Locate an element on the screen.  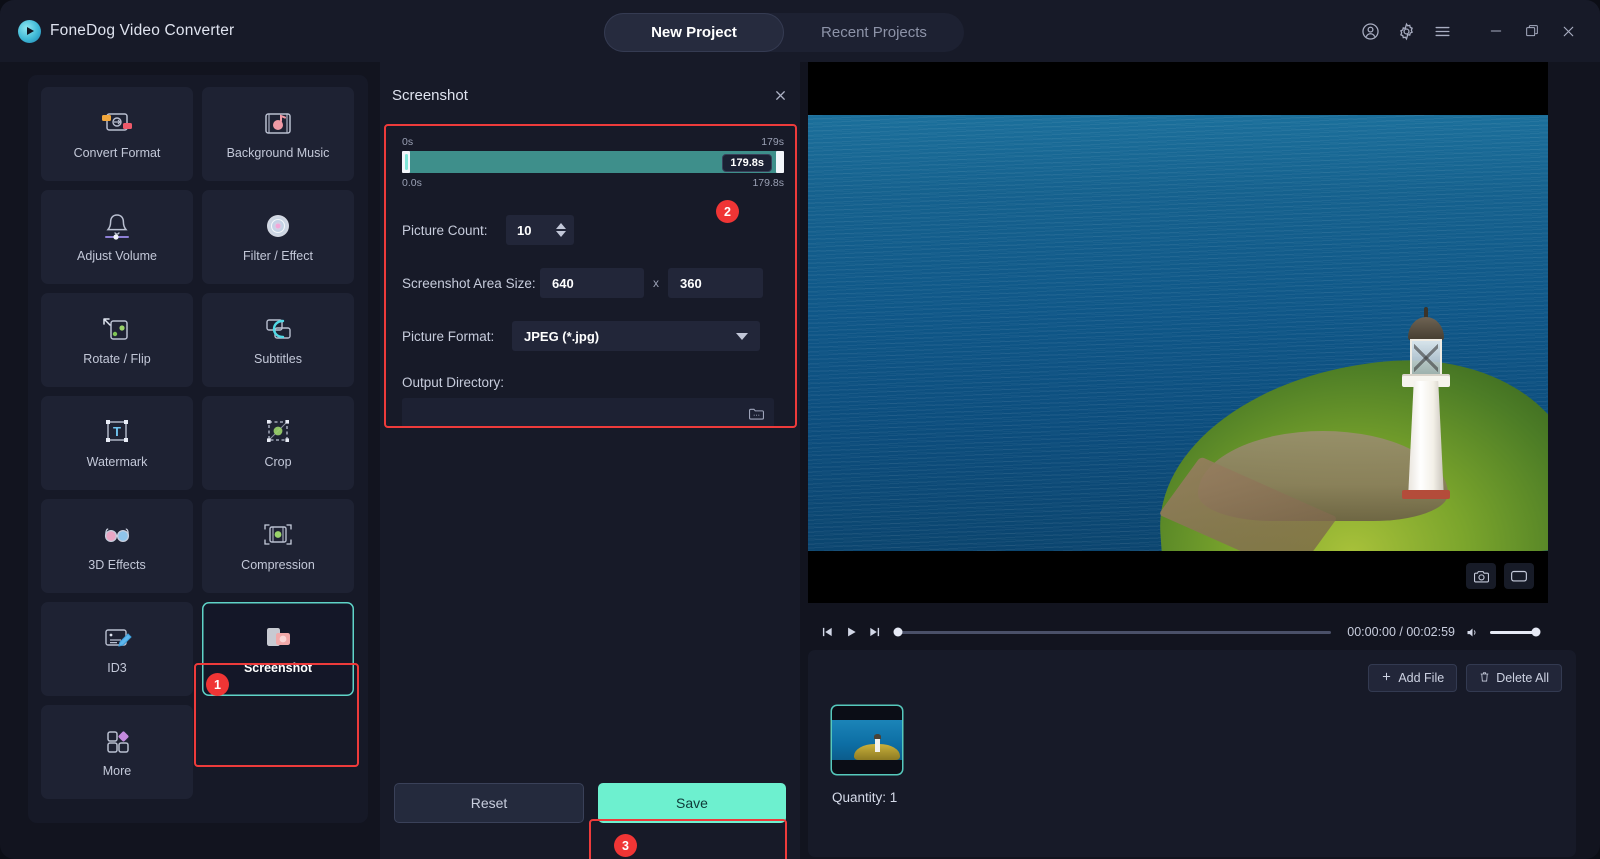
folder-icon is located at coordinates (756, 413).